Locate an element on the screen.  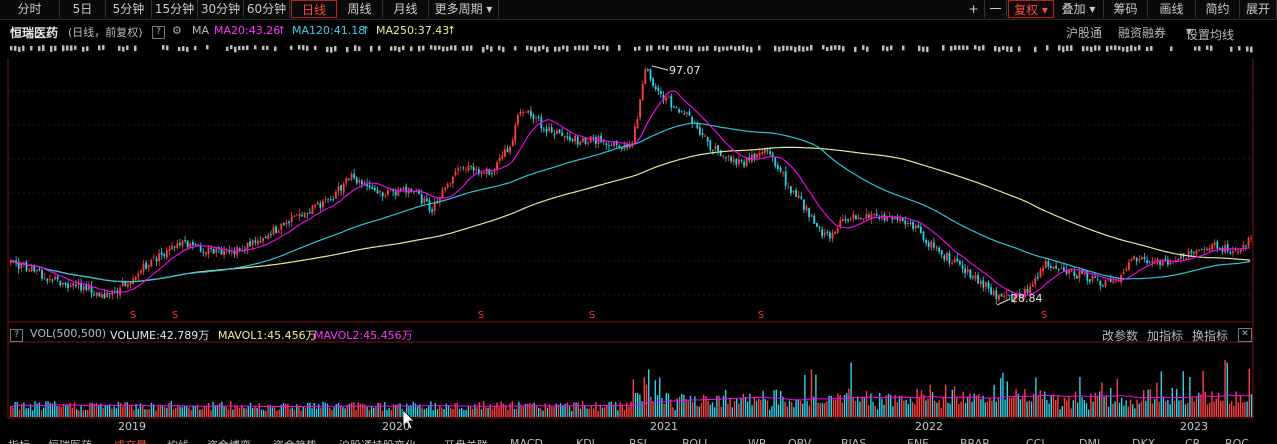
mavol2-value: MAVOL2:45.456万 is located at coordinates (363, 335).